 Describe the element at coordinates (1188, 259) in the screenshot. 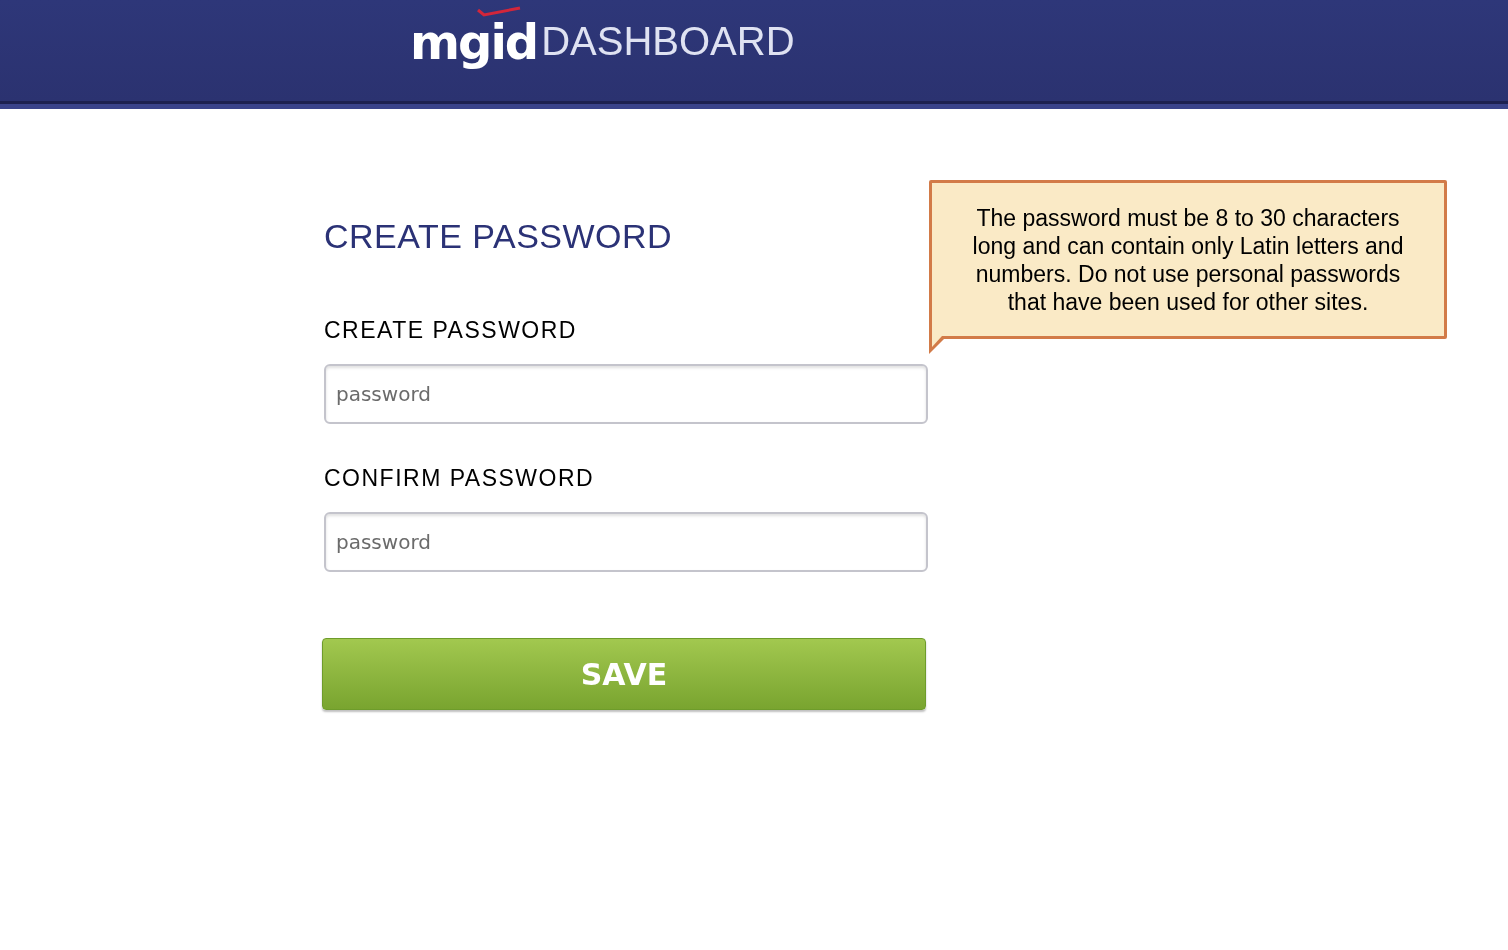

I see `tooltip: The password must be 8 to 30 characters long and can contain only Latin letters and numbers. Do not use personal passwords that have been used for other sites.` at that location.